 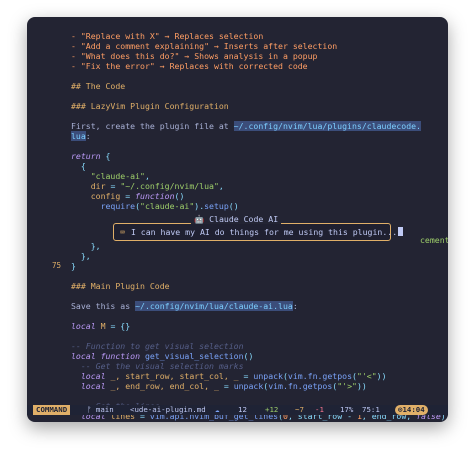 I want to click on code-line: ### LazyVim Plugin Configuration, so click(x=259, y=106).